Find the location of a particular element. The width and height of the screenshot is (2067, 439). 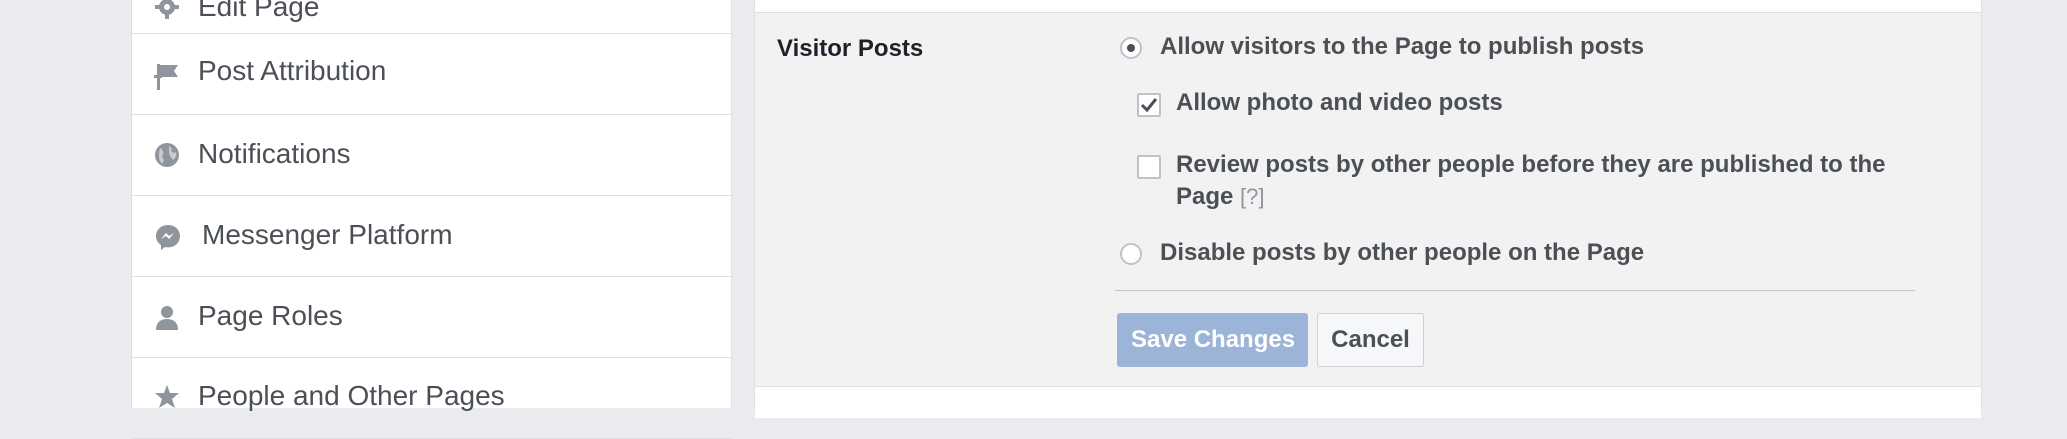

allow-visitors-radio is located at coordinates (1131, 48).